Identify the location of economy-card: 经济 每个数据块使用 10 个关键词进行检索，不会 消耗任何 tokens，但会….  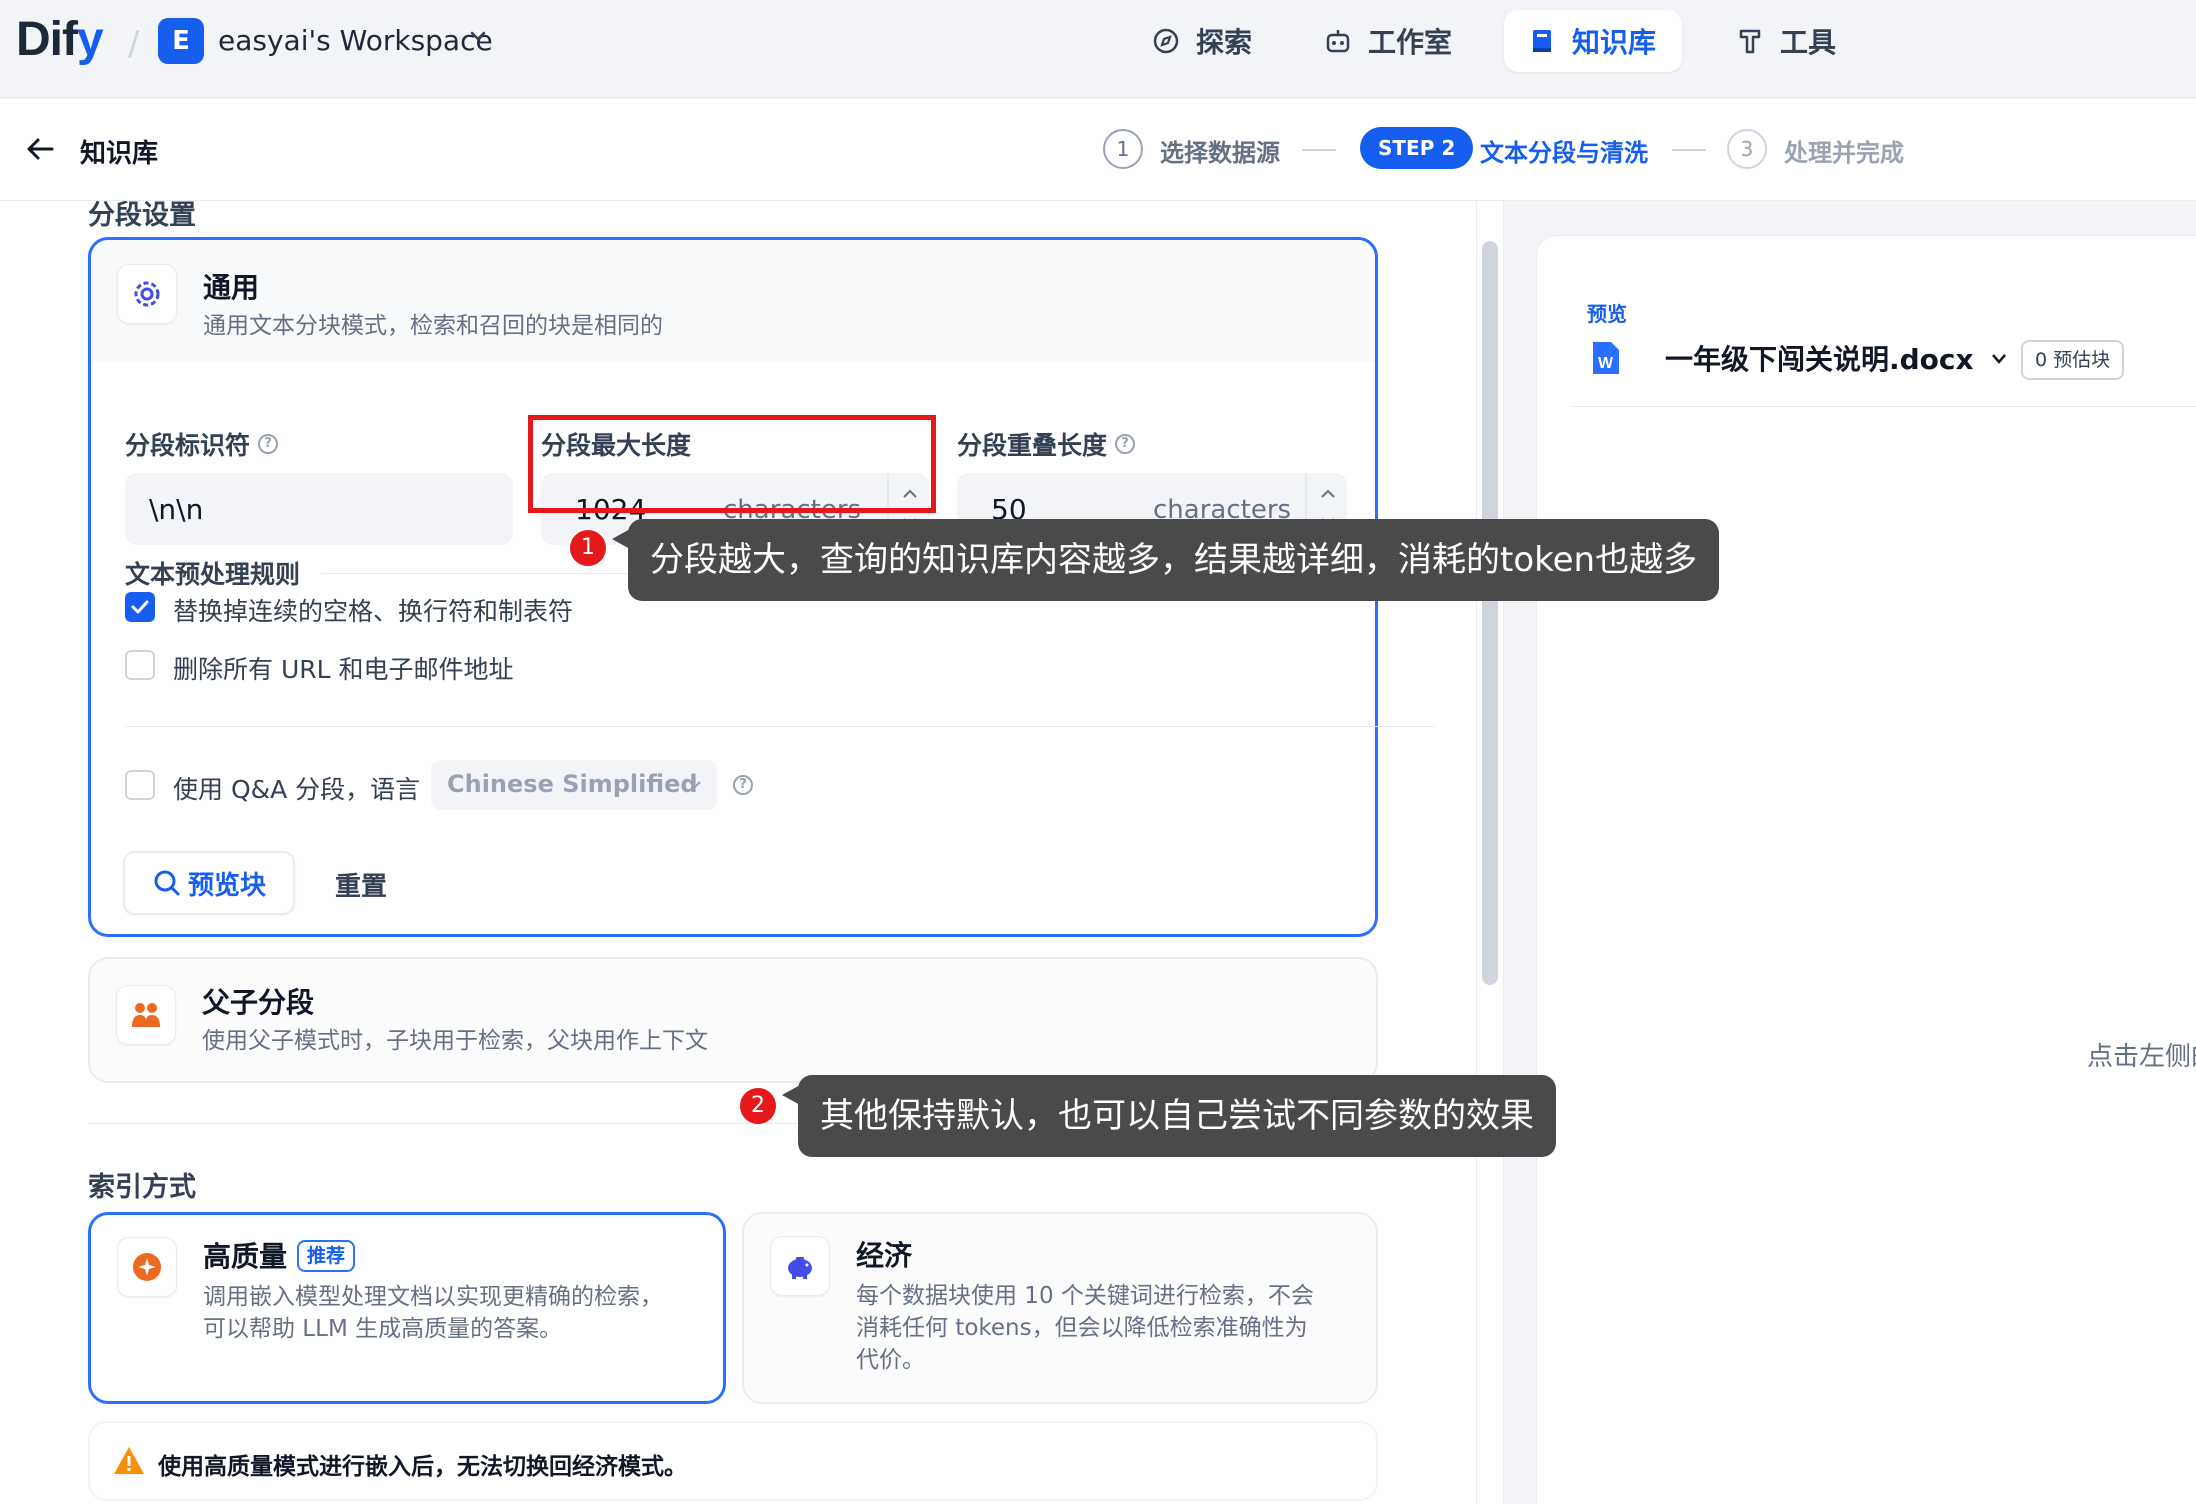
(1060, 1308).